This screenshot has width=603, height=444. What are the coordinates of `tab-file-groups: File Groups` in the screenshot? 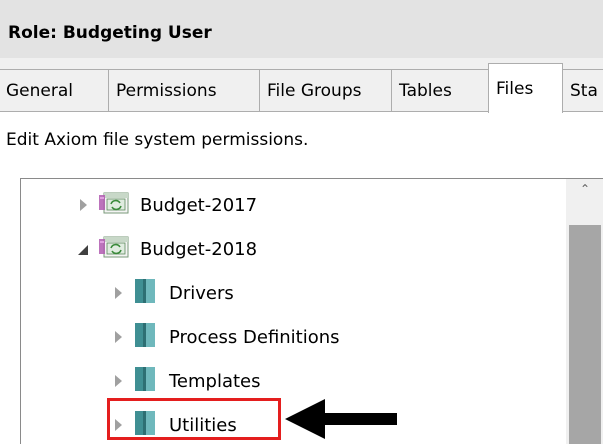 It's located at (325, 90).